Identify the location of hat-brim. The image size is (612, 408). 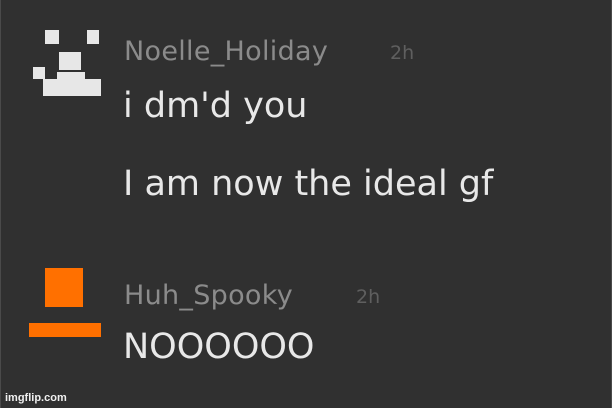
(65, 330).